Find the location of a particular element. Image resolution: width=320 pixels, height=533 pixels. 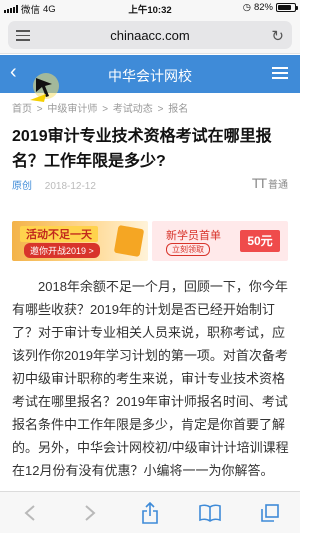

breadcrumb-category: 中级审计师 is located at coordinates (72, 109).